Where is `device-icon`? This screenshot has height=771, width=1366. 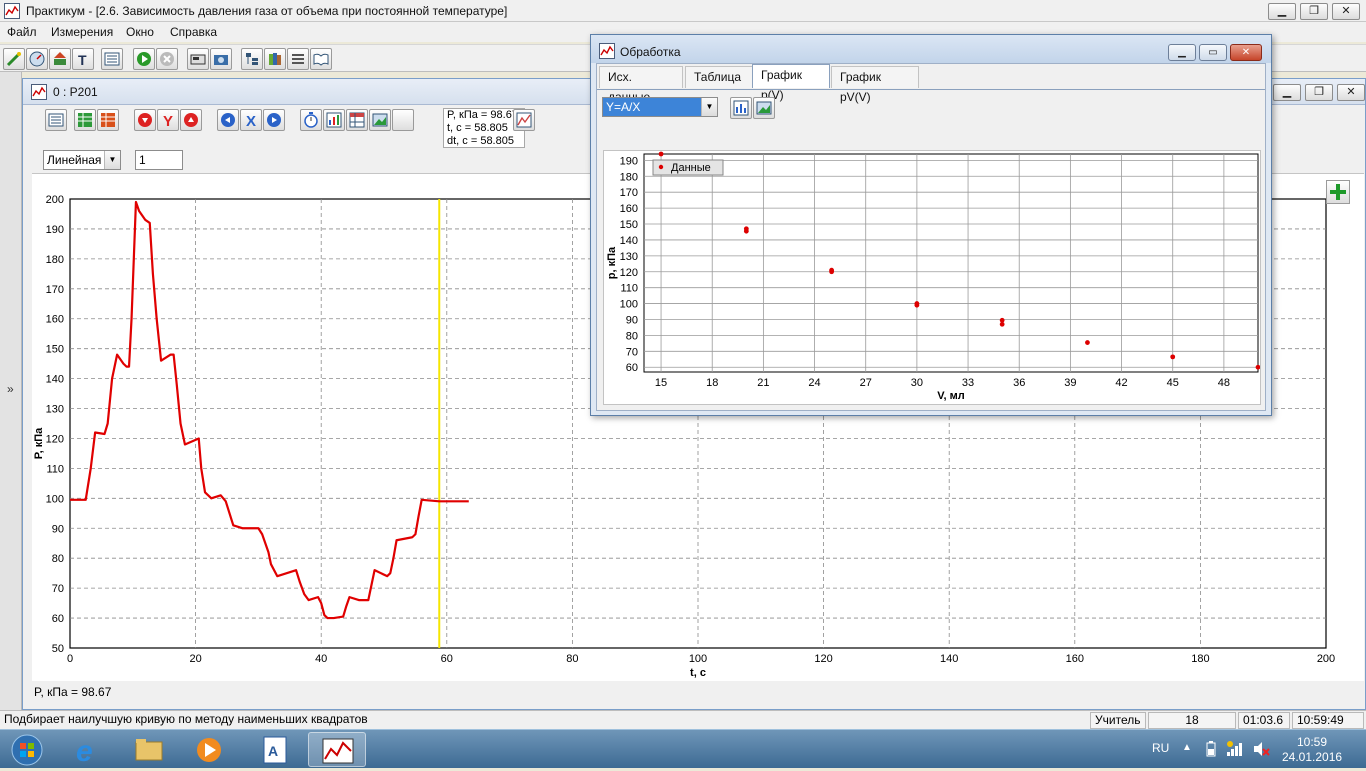
device-icon is located at coordinates (198, 59).